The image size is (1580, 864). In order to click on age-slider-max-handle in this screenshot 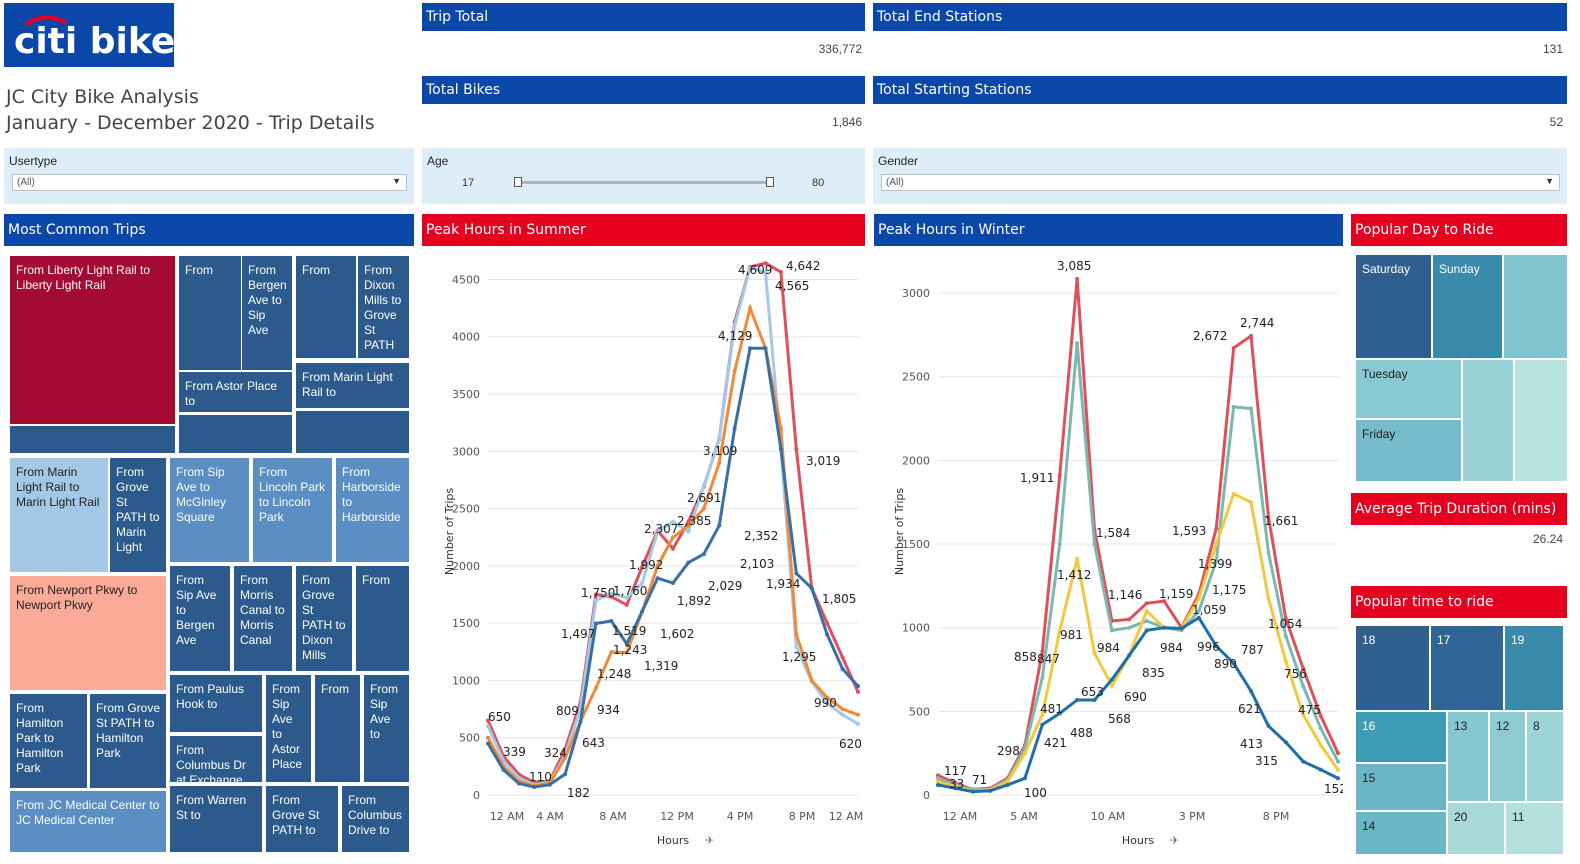, I will do `click(770, 182)`.